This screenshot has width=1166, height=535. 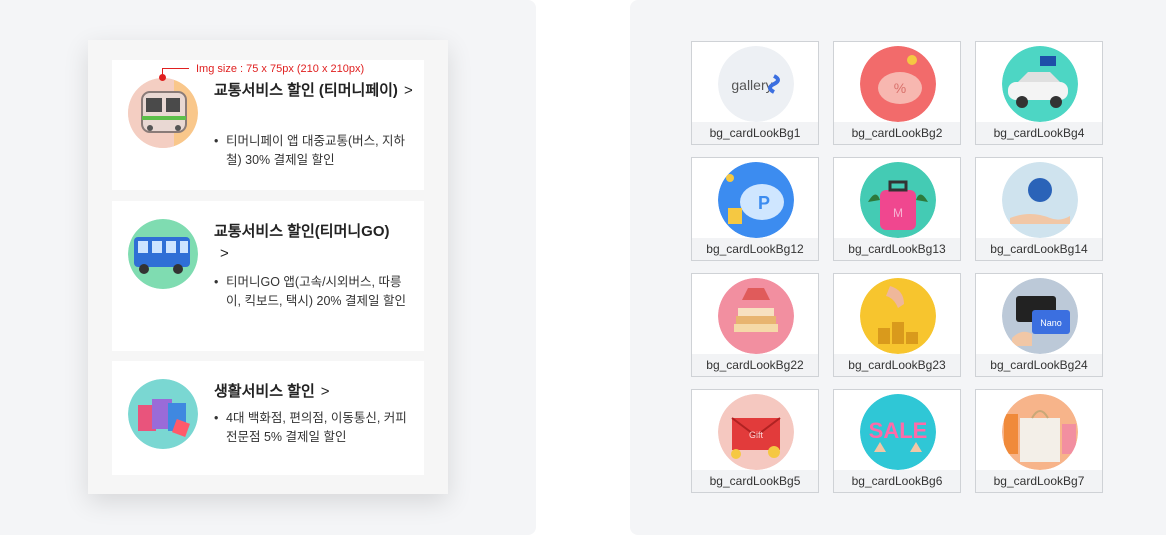 What do you see at coordinates (756, 200) in the screenshot?
I see `piggy-bank-coins-icon: P` at bounding box center [756, 200].